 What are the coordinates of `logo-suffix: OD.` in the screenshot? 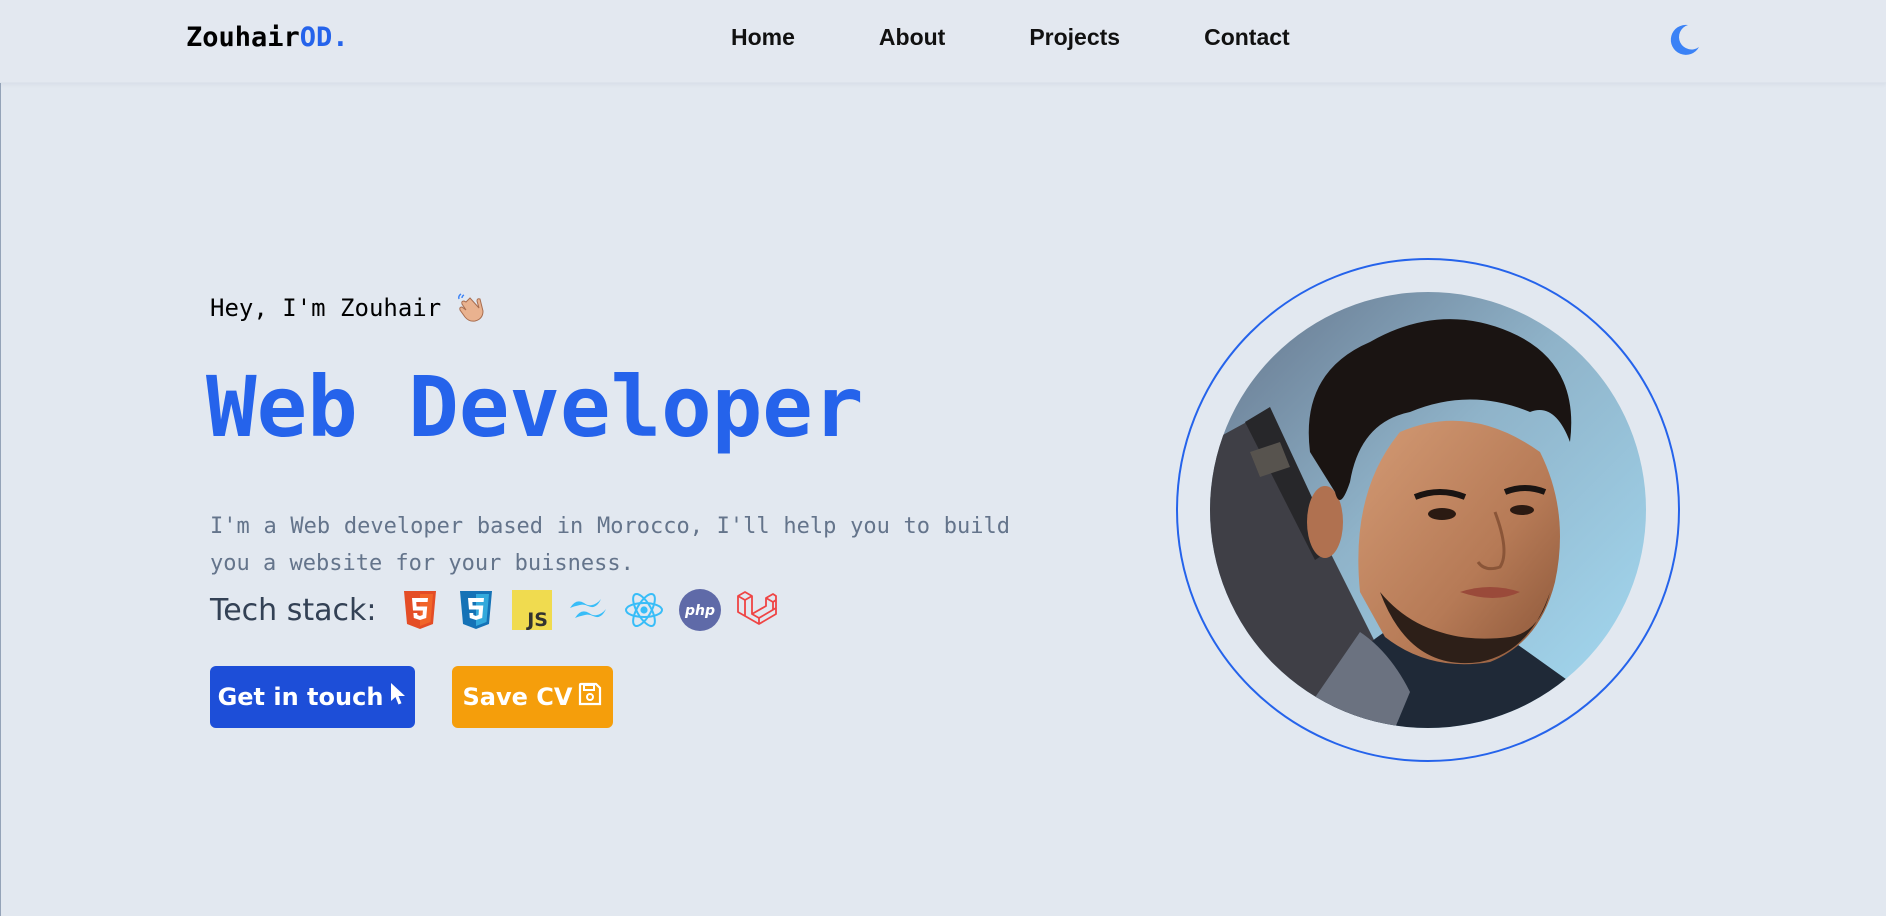 It's located at (324, 37).